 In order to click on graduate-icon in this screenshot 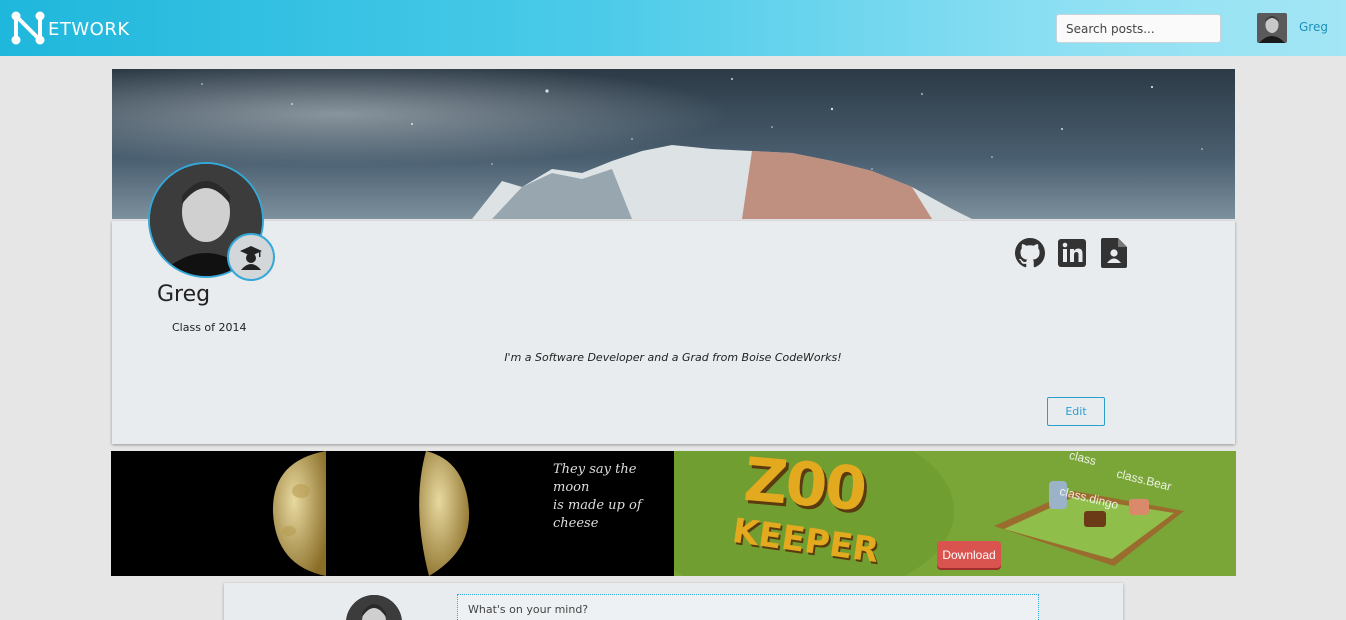, I will do `click(251, 258)`.